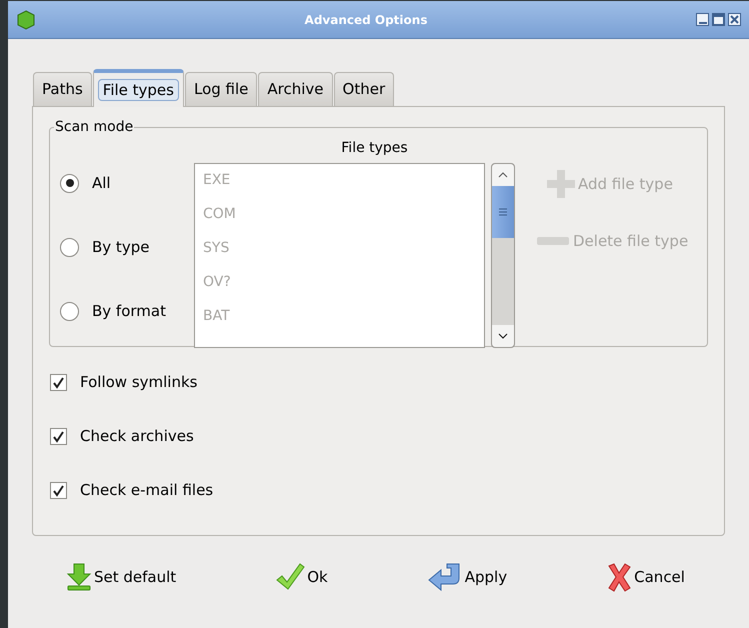  What do you see at coordinates (374, 148) in the screenshot?
I see `list-heading: File types` at bounding box center [374, 148].